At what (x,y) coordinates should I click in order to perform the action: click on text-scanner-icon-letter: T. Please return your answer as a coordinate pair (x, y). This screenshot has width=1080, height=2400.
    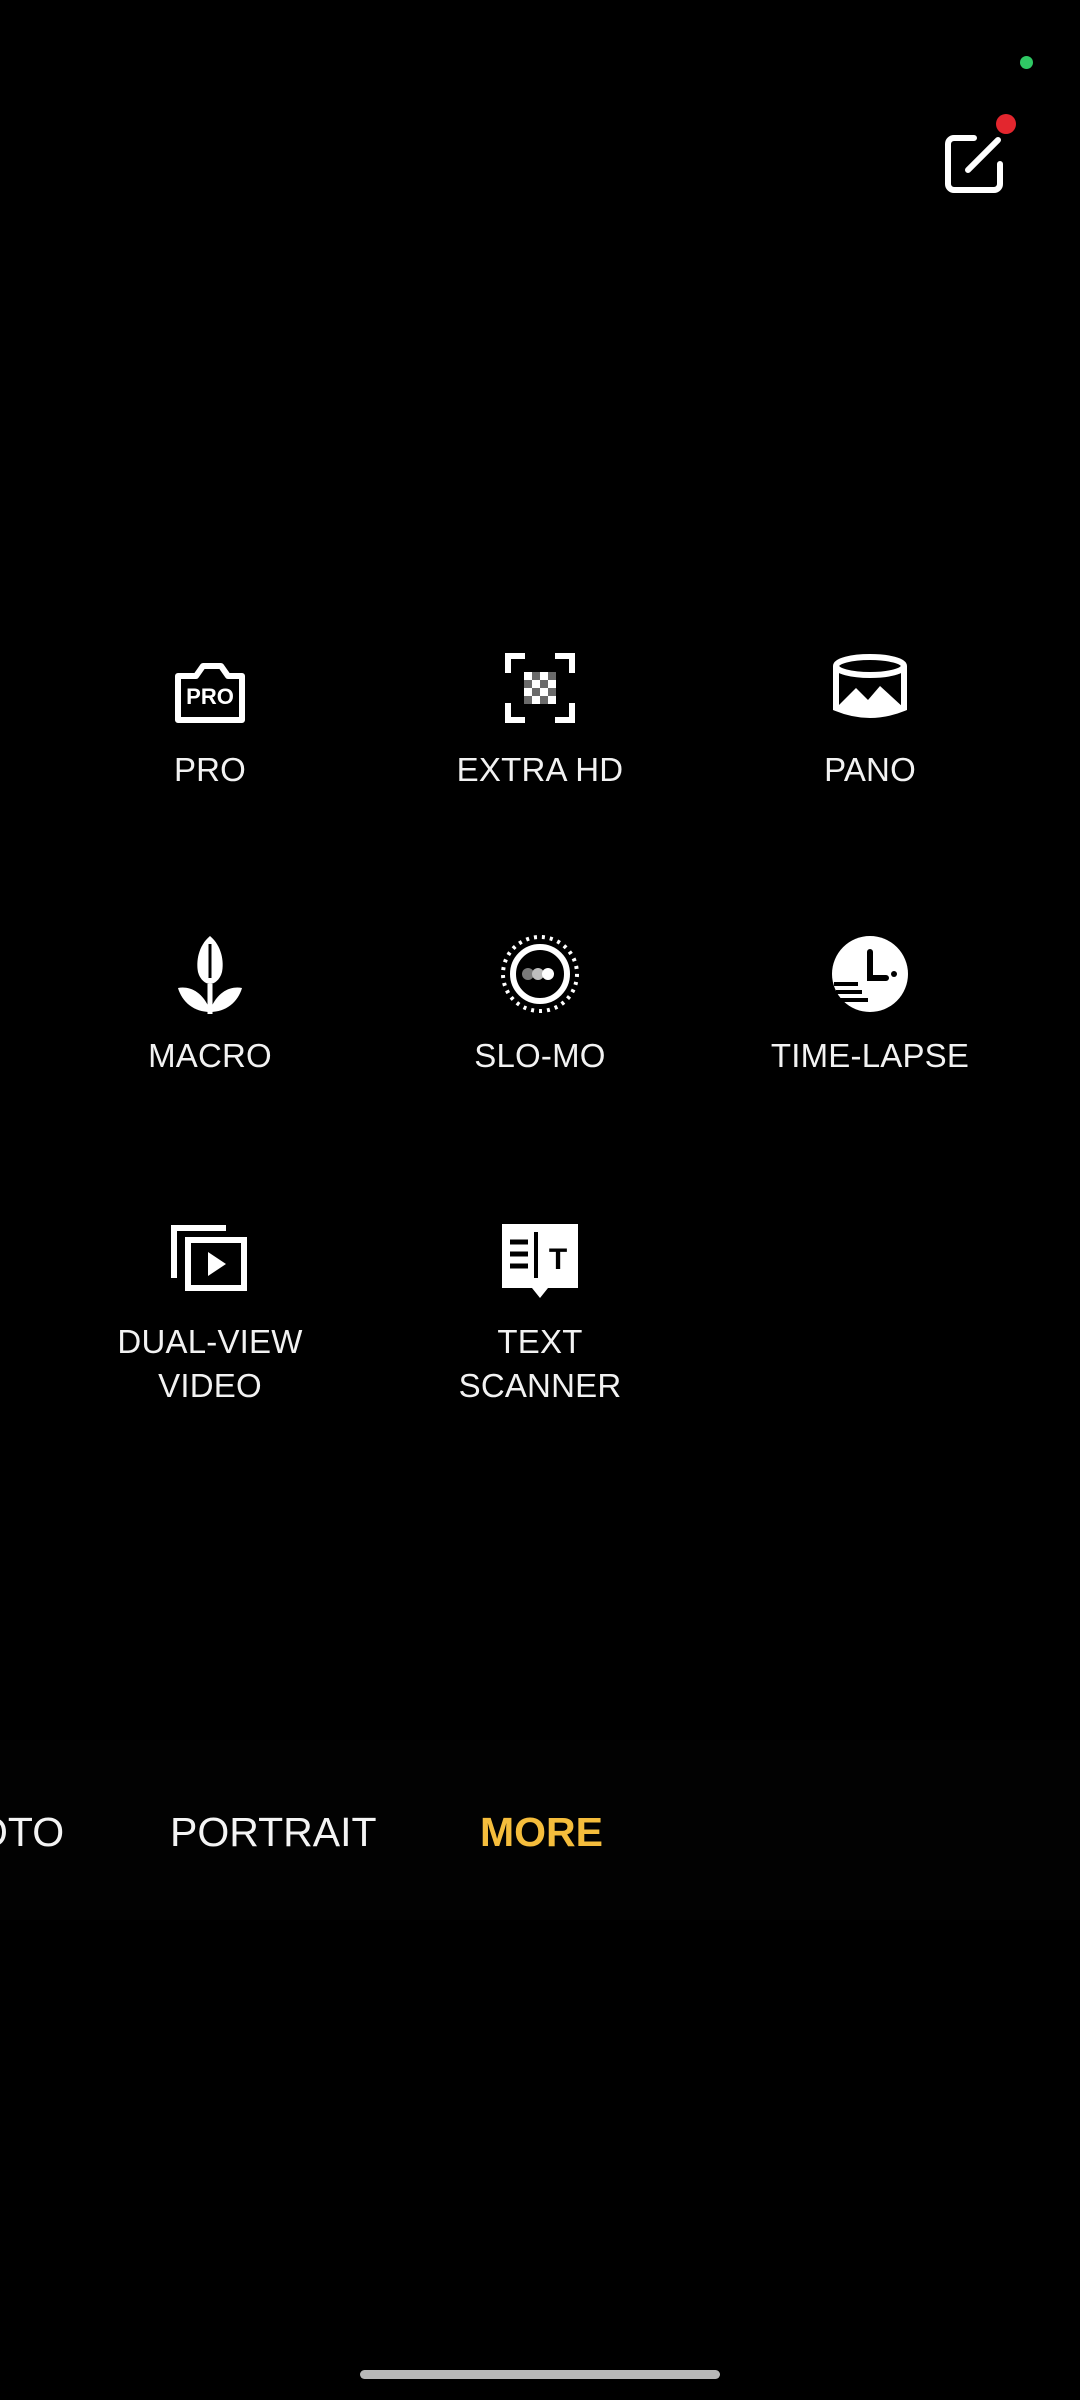
    Looking at the image, I should click on (558, 1259).